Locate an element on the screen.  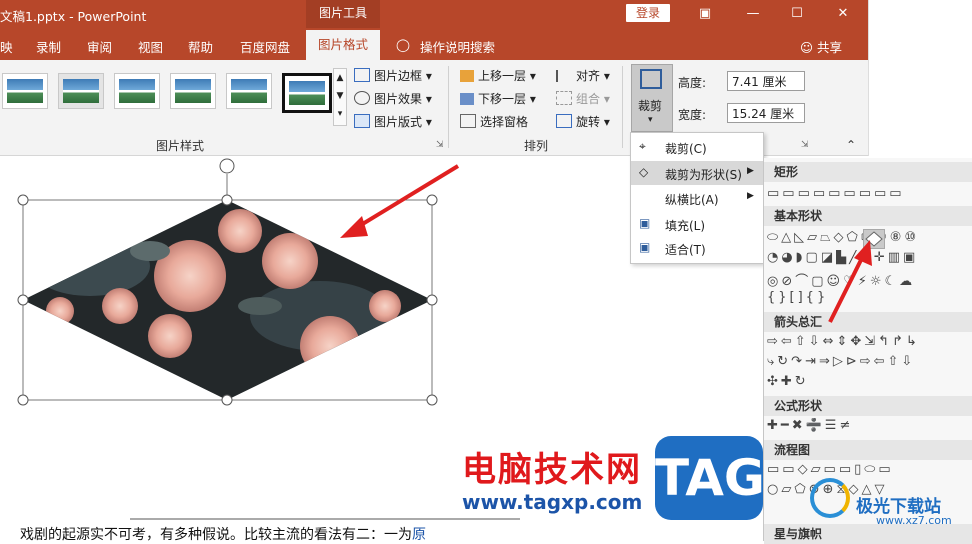
align-label: 对齐 is located at coordinates (588, 76).